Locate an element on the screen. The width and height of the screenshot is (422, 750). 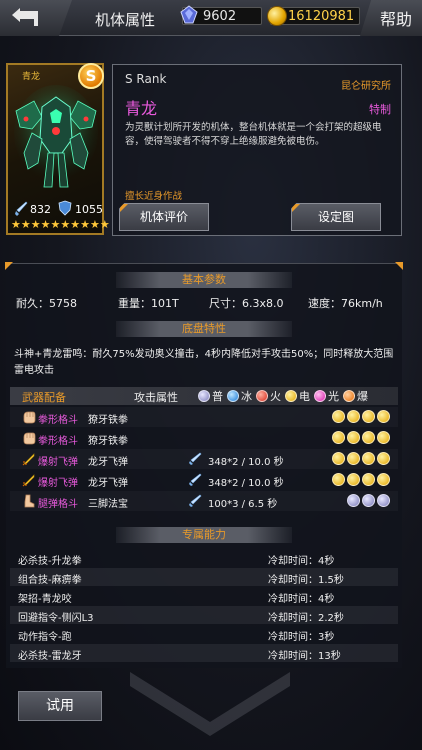
basic-params-heading: 基本参数 is located at coordinates (204, 280).